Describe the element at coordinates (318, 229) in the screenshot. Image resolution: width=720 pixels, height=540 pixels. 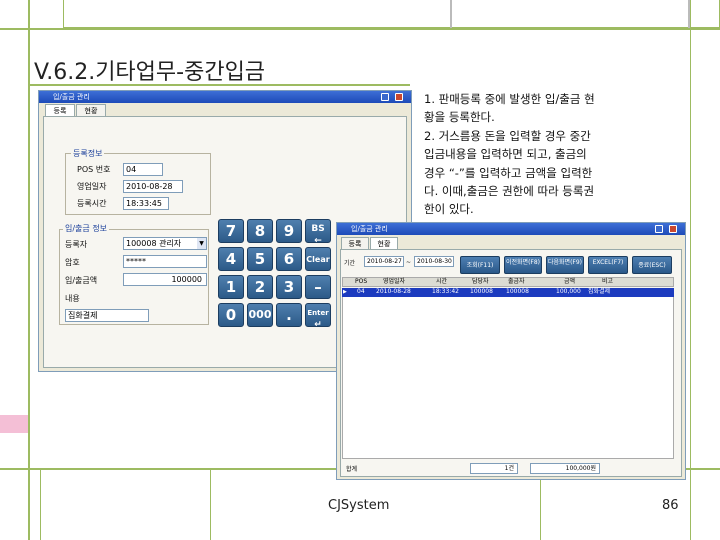
I see `keypad-bs-label: BS` at that location.